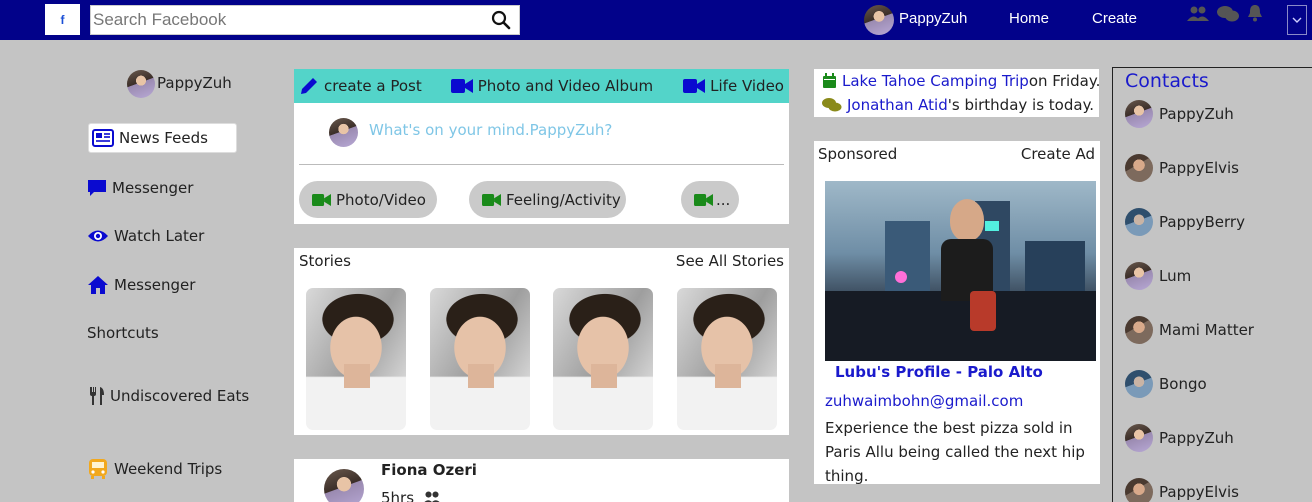 The height and width of the screenshot is (502, 1312). Describe the element at coordinates (398, 495) in the screenshot. I see `post-time: 5hrs` at that location.